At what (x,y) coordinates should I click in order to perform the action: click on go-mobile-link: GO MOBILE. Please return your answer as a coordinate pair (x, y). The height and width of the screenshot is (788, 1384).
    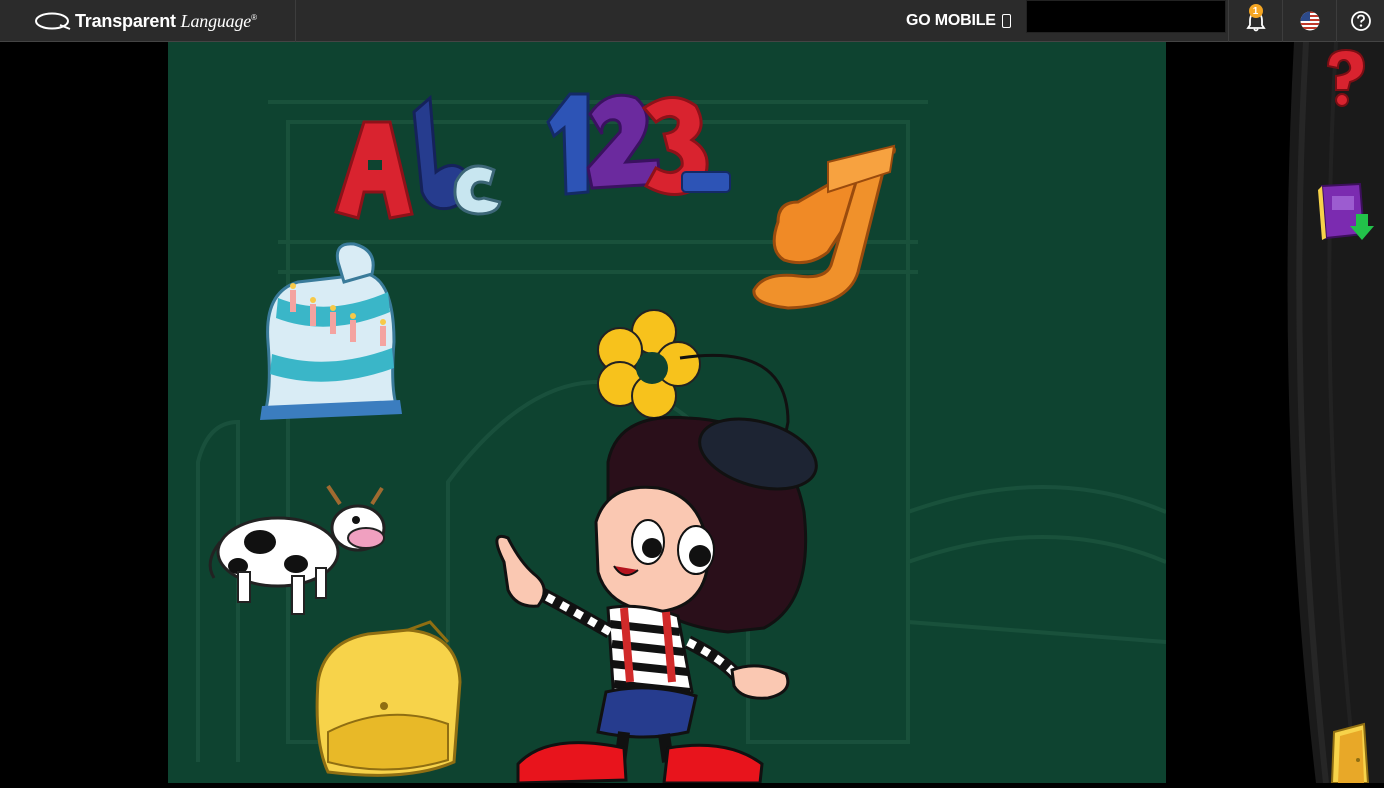
    Looking at the image, I should click on (958, 21).